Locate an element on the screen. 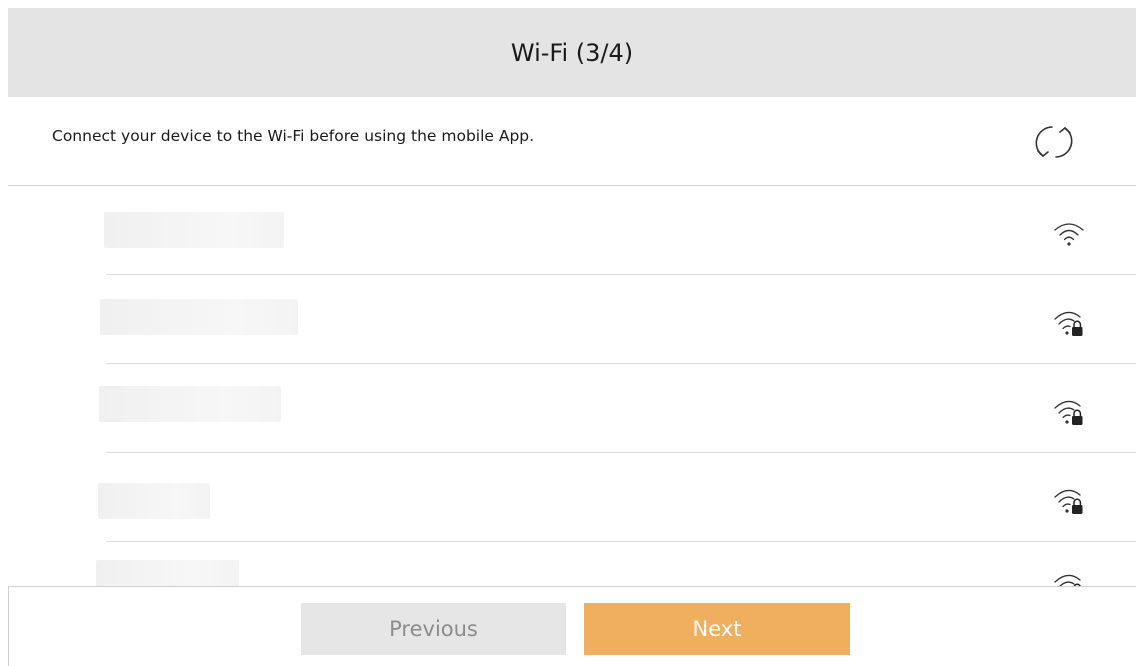 This screenshot has height=666, width=1136. wifi-icon is located at coordinates (1069, 234).